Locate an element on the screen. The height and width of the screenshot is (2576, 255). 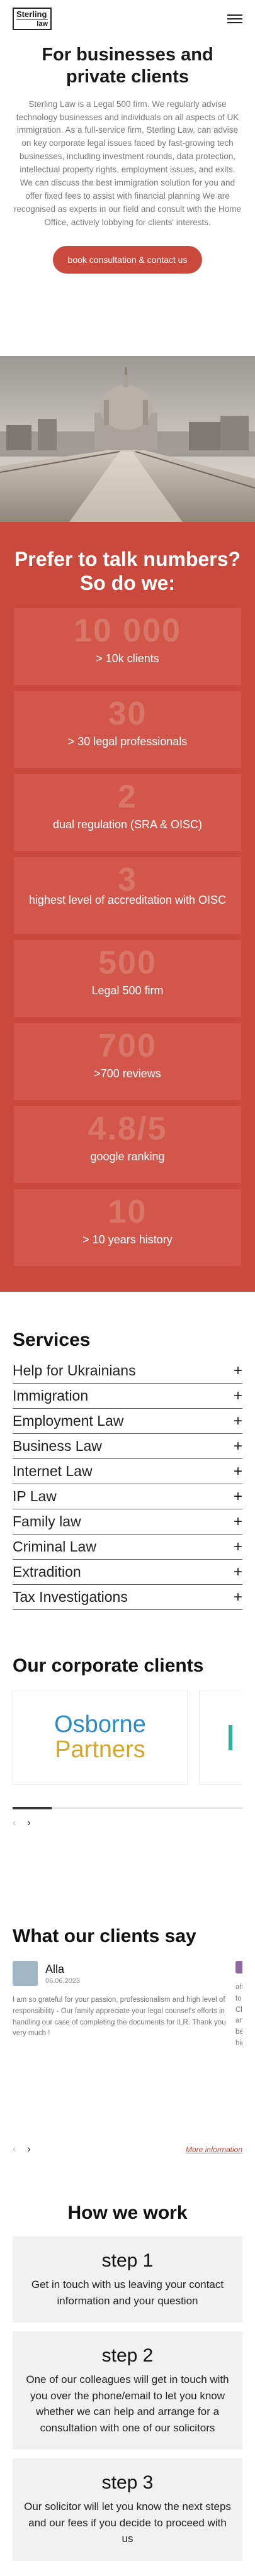
review-controls: ‹ › More information is located at coordinates (127, 2149).